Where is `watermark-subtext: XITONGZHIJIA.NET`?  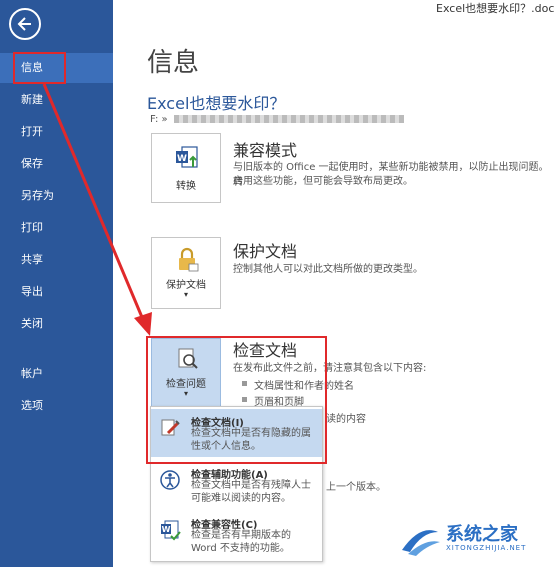 watermark-subtext: XITONGZHIJIA.NET is located at coordinates (486, 548).